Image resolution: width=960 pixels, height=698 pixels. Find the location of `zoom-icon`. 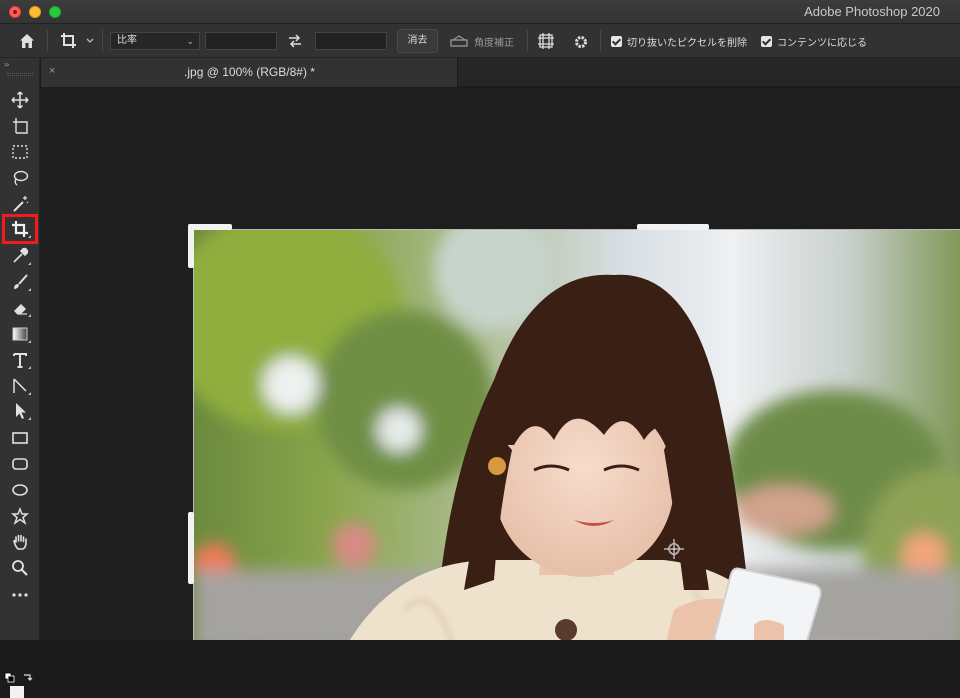

zoom-icon is located at coordinates (20, 568).